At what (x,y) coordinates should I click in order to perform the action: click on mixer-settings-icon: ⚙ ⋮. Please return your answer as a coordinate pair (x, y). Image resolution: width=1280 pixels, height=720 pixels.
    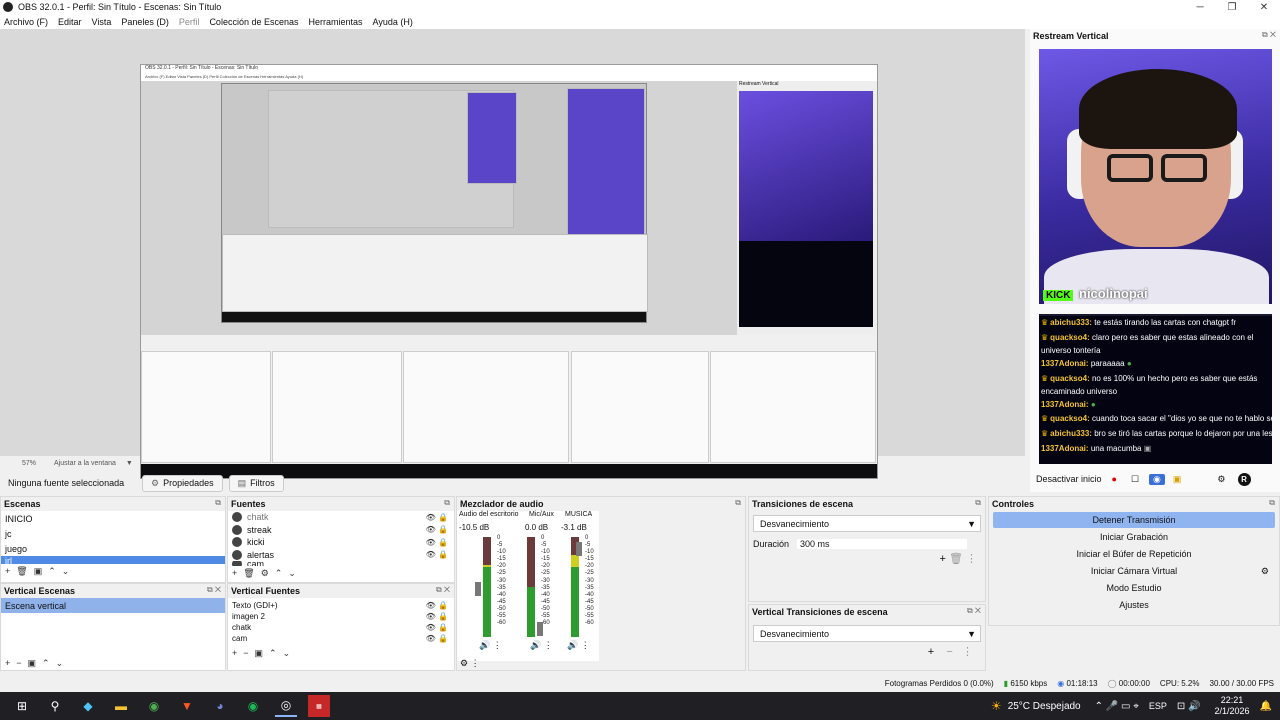
    Looking at the image, I should click on (470, 663).